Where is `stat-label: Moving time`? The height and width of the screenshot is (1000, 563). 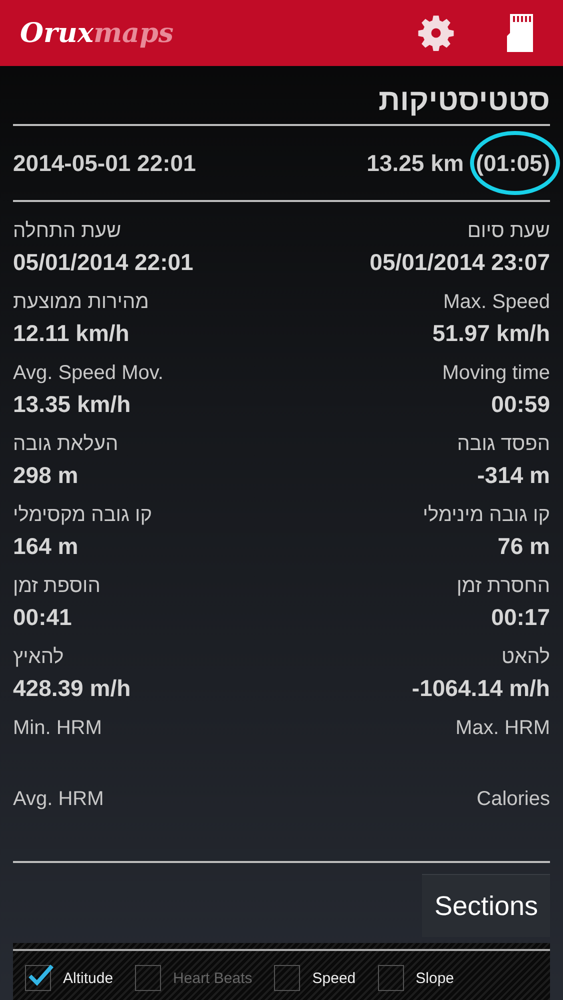 stat-label: Moving time is located at coordinates (496, 373).